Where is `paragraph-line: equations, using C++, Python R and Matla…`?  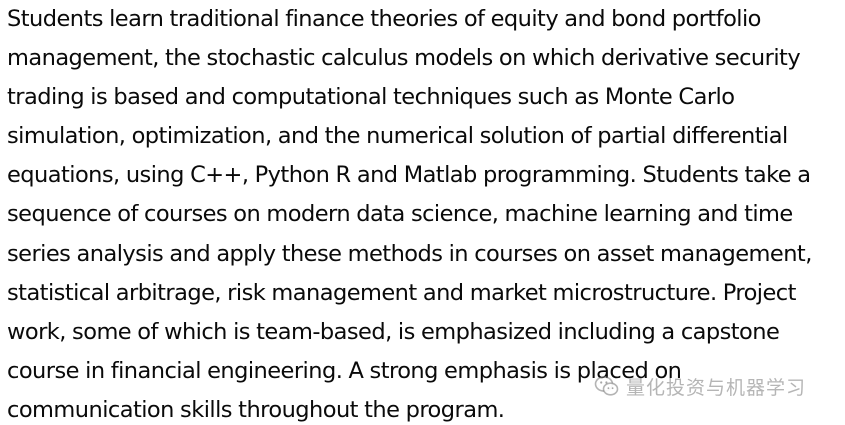
paragraph-line: equations, using C++, Python R and Matla… is located at coordinates (409, 175).